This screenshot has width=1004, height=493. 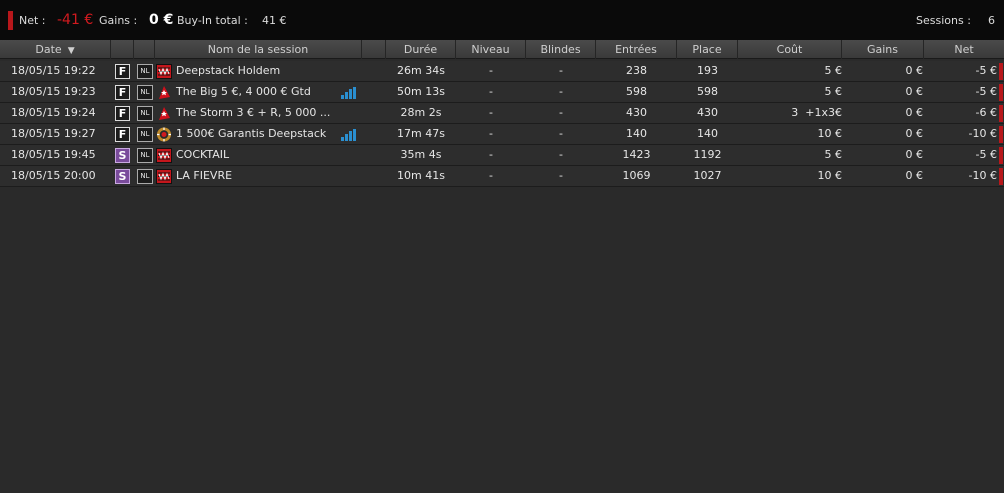 I want to click on cell-date: 18/05/15 19:27, so click(x=53, y=133).